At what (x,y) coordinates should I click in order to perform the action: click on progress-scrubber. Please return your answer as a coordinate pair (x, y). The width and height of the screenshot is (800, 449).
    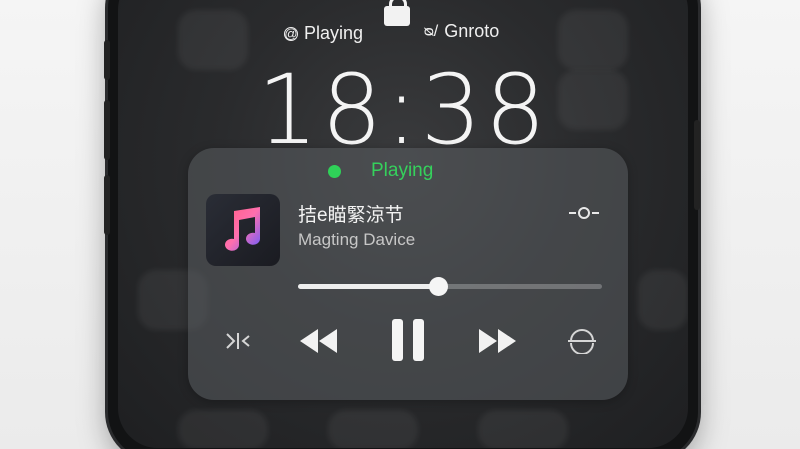
    Looking at the image, I should click on (438, 286).